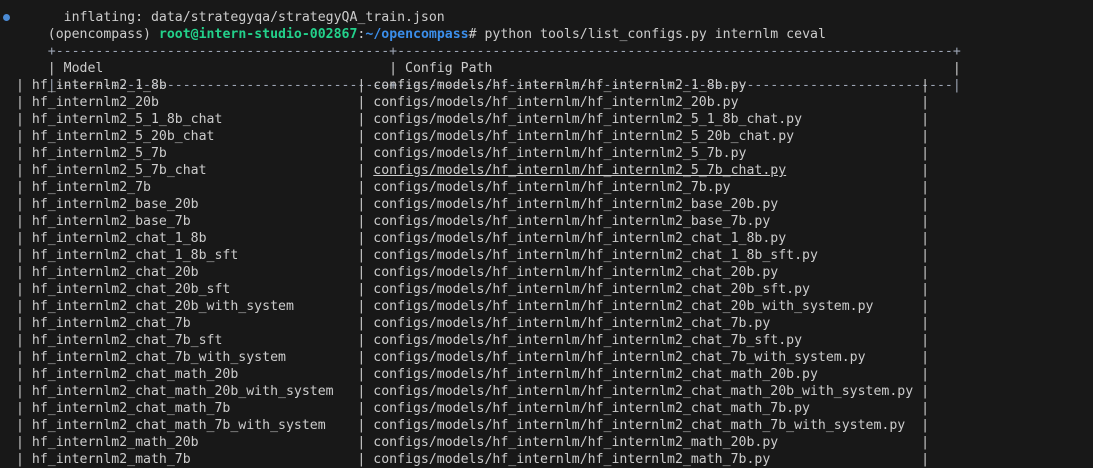 The width and height of the screenshot is (1093, 468). Describe the element at coordinates (187, 357) in the screenshot. I see `model-cell: | hf_internlm2_chat_7b_with_system` at that location.